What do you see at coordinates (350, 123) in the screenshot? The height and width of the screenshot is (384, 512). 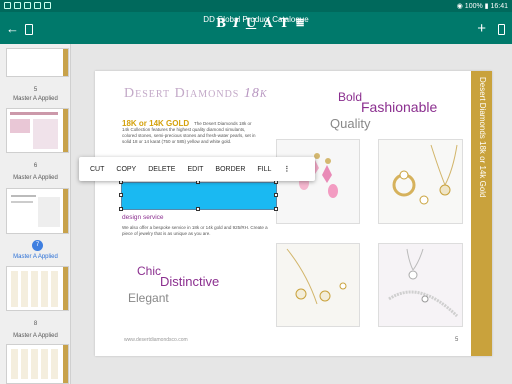 I see `word-quality: Quality` at bounding box center [350, 123].